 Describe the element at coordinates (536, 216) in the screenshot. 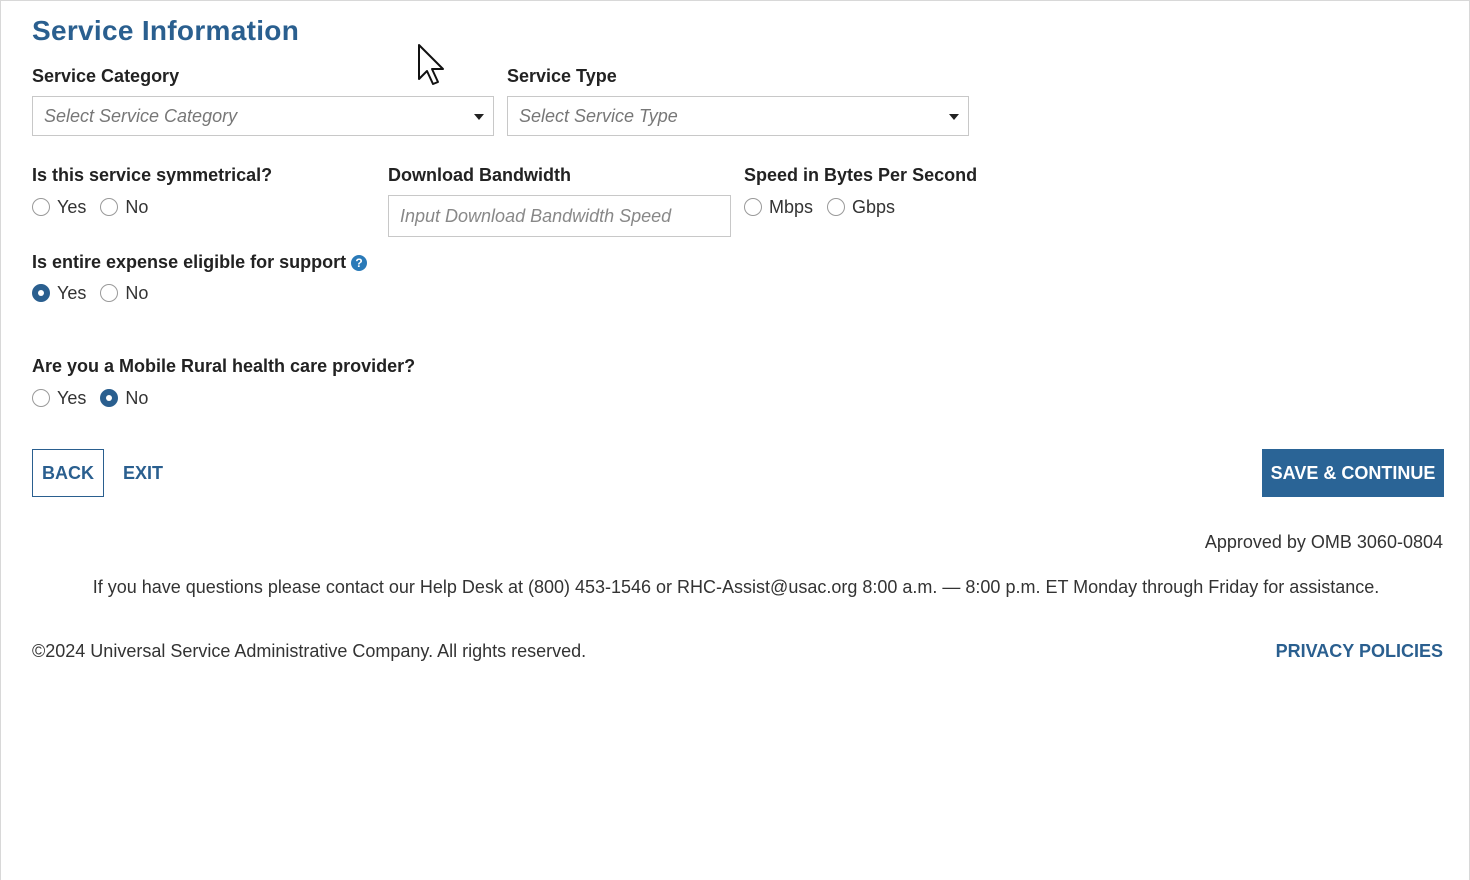

I see `download-bandwidth-placeholder: Input Download Bandwidth Speed` at that location.